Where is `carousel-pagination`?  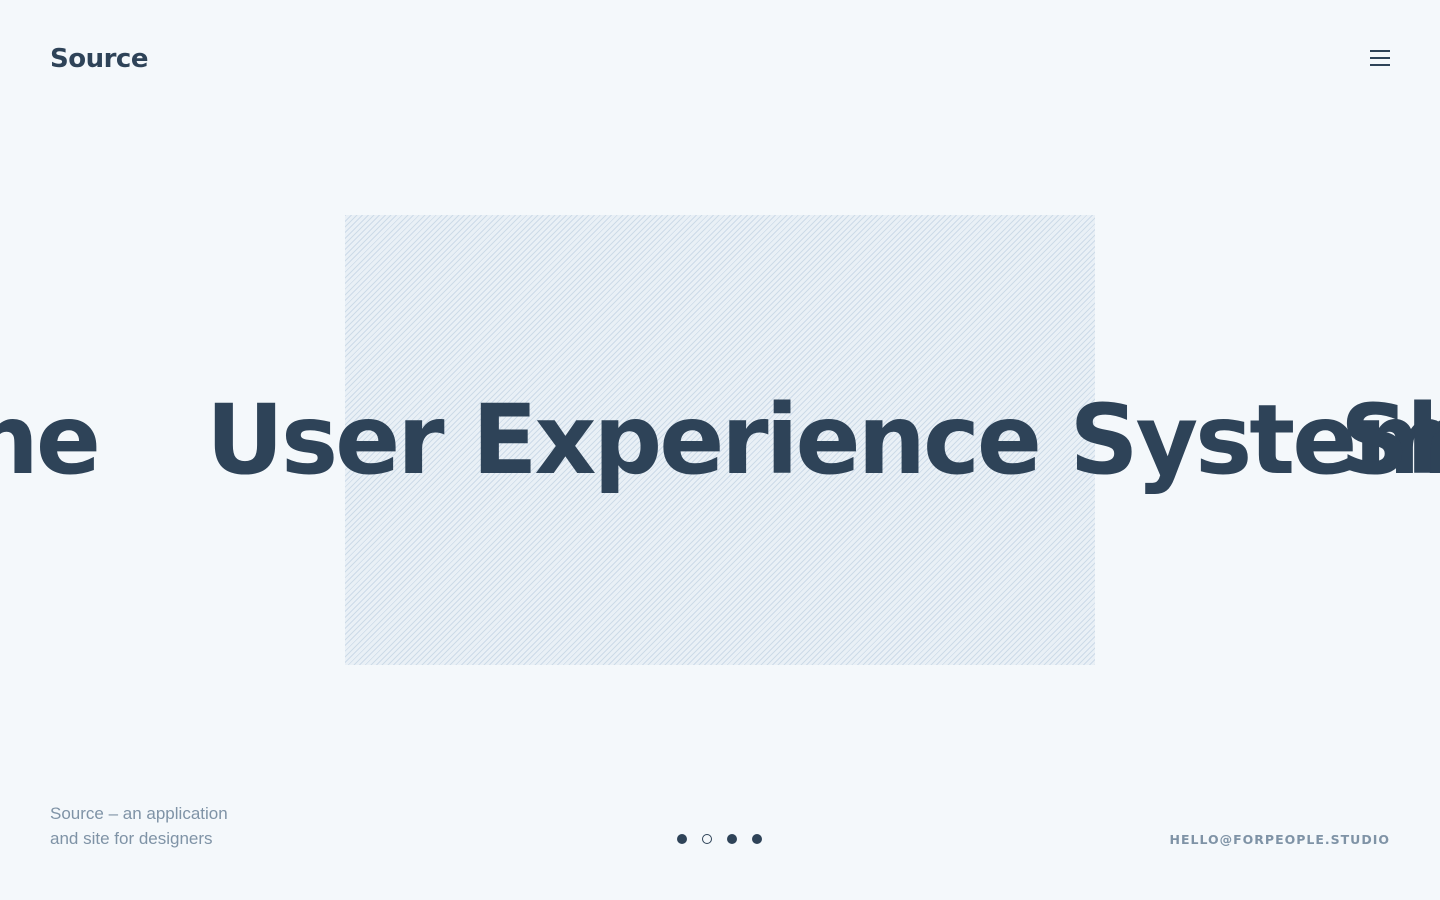
carousel-pagination is located at coordinates (719, 840).